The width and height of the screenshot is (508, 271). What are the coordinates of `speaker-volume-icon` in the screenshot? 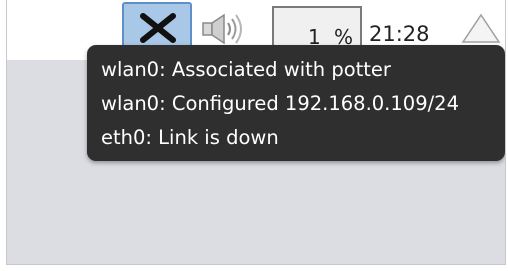 It's located at (222, 29).